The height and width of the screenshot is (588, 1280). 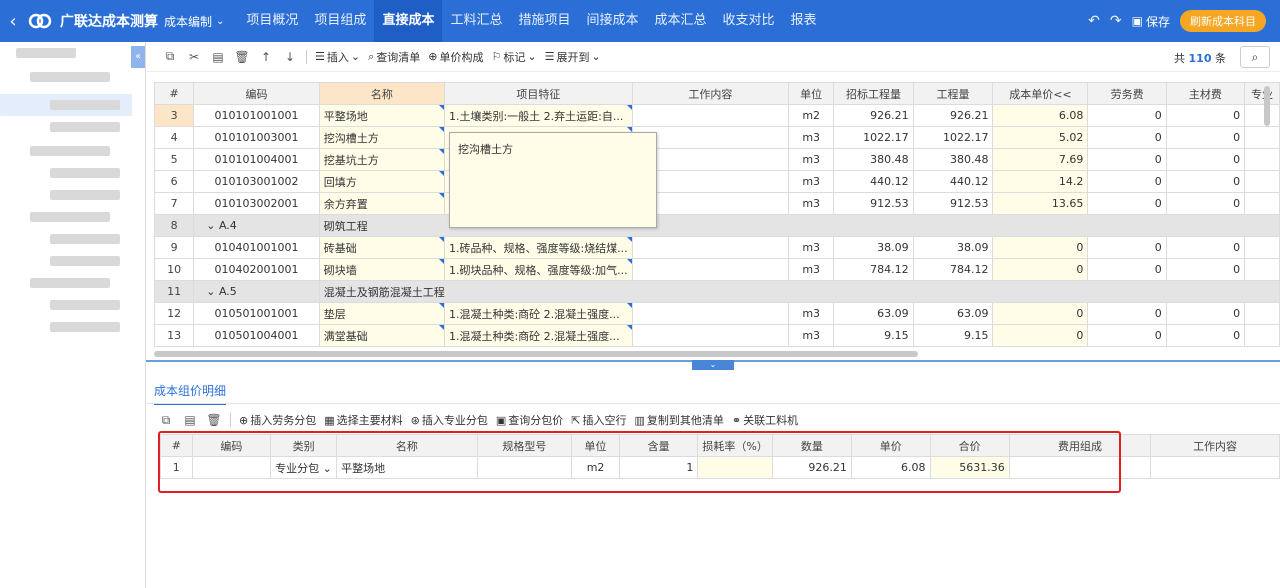 I want to click on col-header: 专业, so click(x=1262, y=93).